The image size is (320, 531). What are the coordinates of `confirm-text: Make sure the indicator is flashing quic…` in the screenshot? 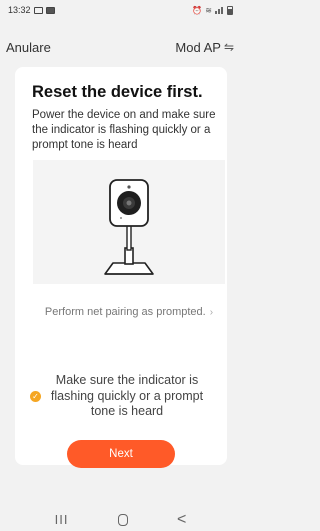 It's located at (127, 395).